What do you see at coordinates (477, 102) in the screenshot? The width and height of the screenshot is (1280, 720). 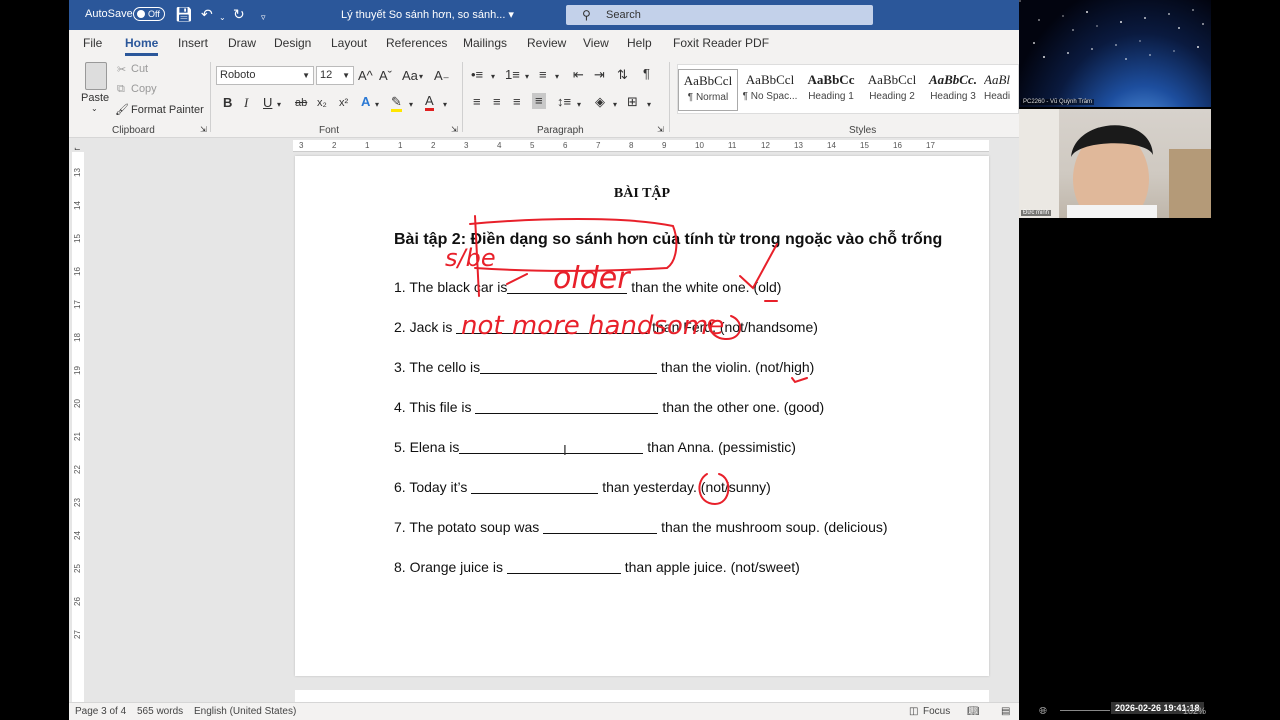 I see `align-left-icon: ≡` at bounding box center [477, 102].